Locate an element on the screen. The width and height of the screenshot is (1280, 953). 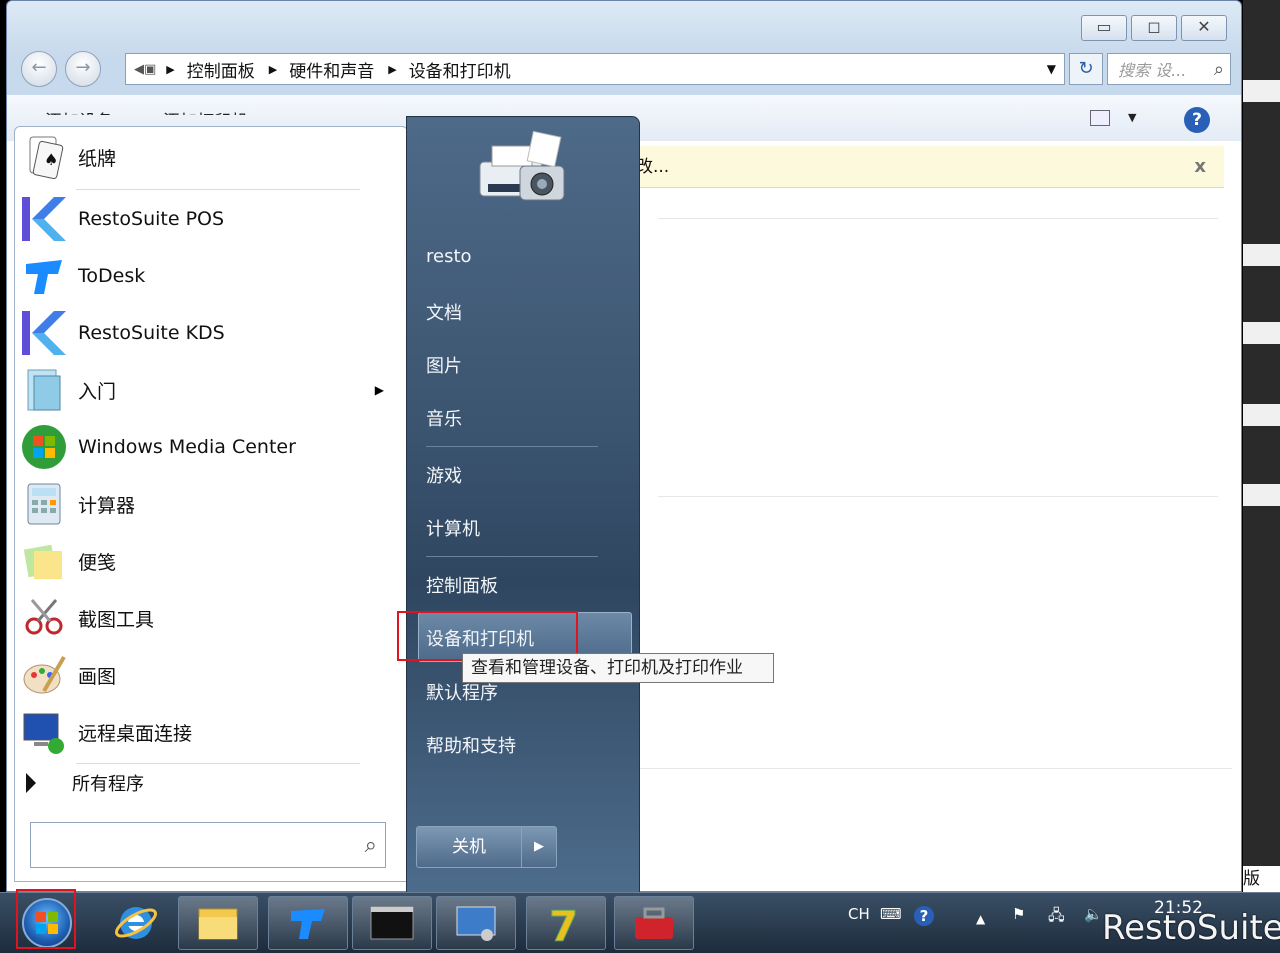
shutdown-button: 关机 is located at coordinates (469, 847).